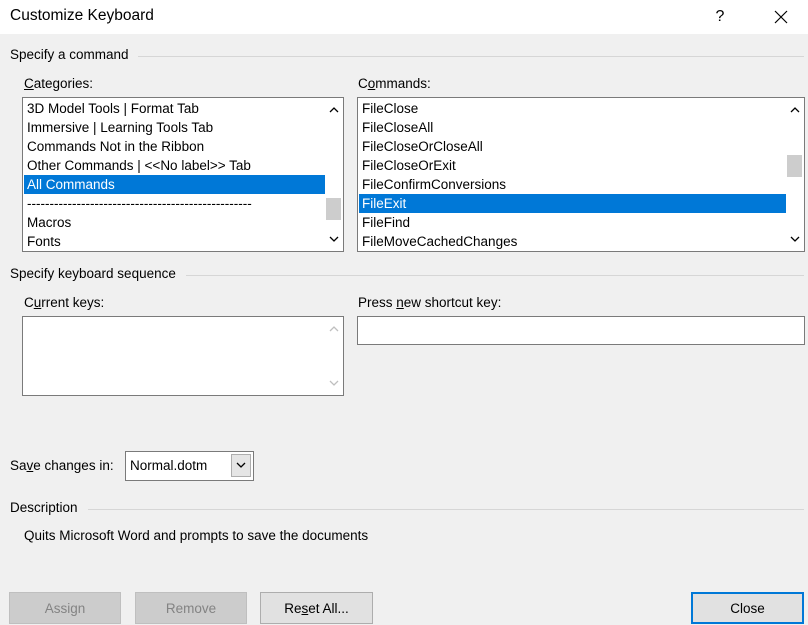  What do you see at coordinates (572, 165) in the screenshot?
I see `list-item: FileCloseOrExit` at bounding box center [572, 165].